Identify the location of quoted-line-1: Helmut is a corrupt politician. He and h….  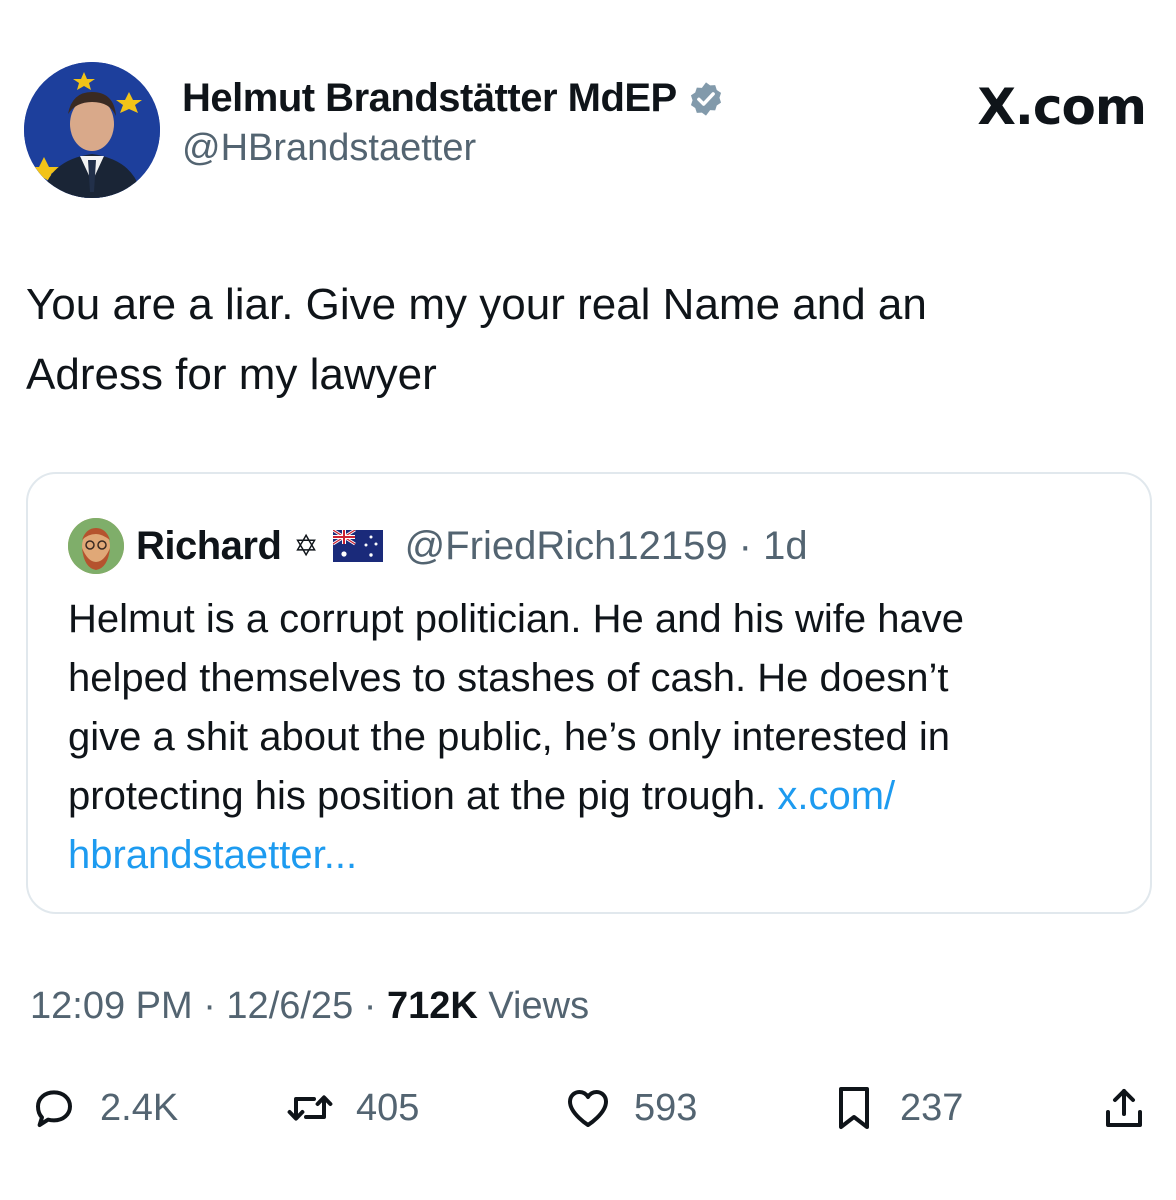
(516, 619).